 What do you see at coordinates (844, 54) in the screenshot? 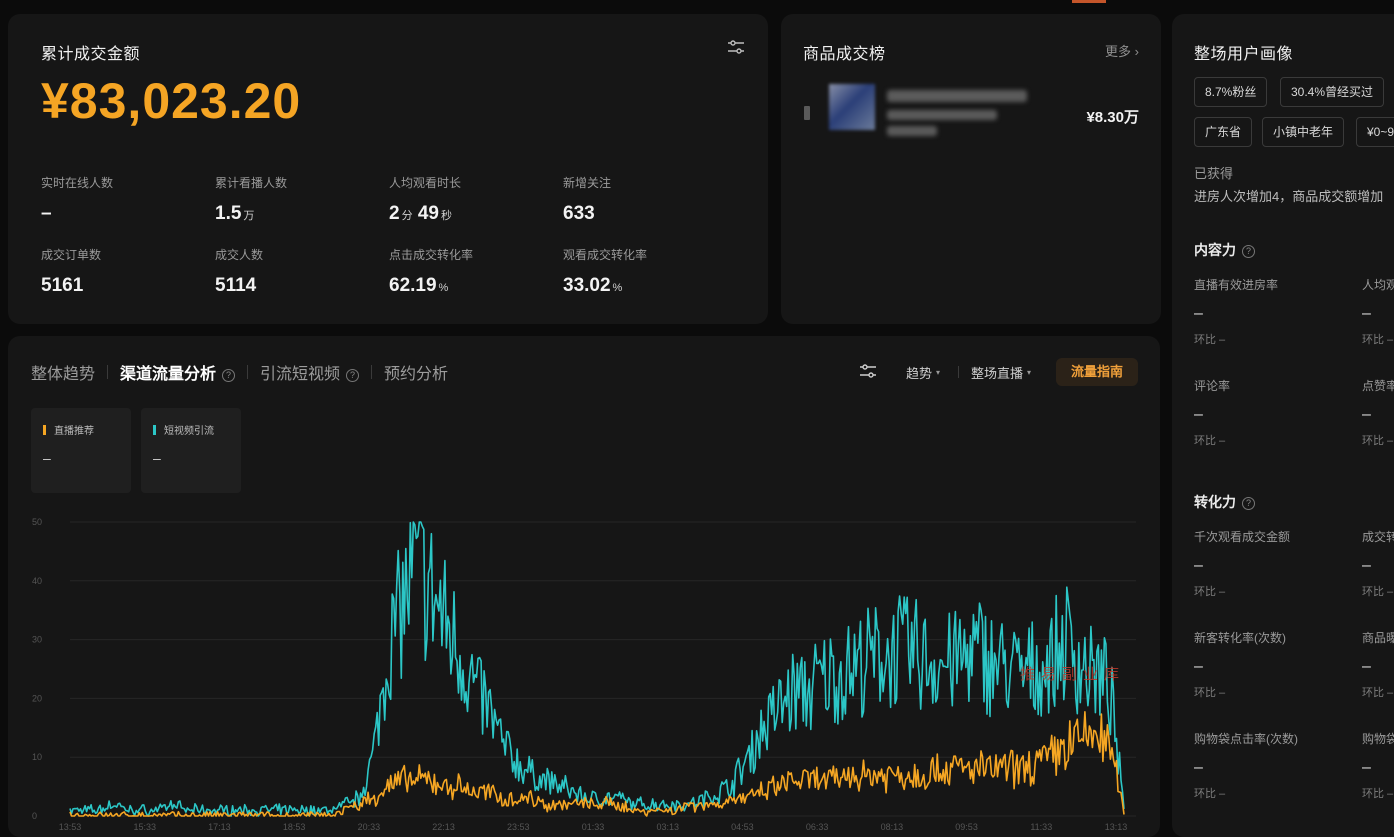
I see `product-ranking-title: 商品成交榜` at bounding box center [844, 54].